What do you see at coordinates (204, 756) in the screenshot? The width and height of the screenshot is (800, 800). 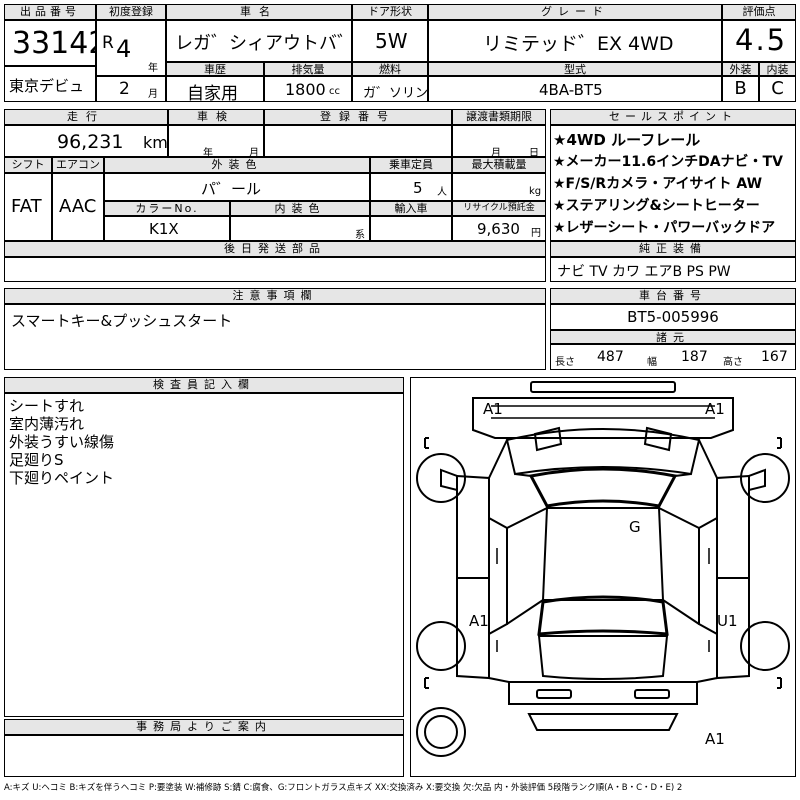 I see `office-box` at bounding box center [204, 756].